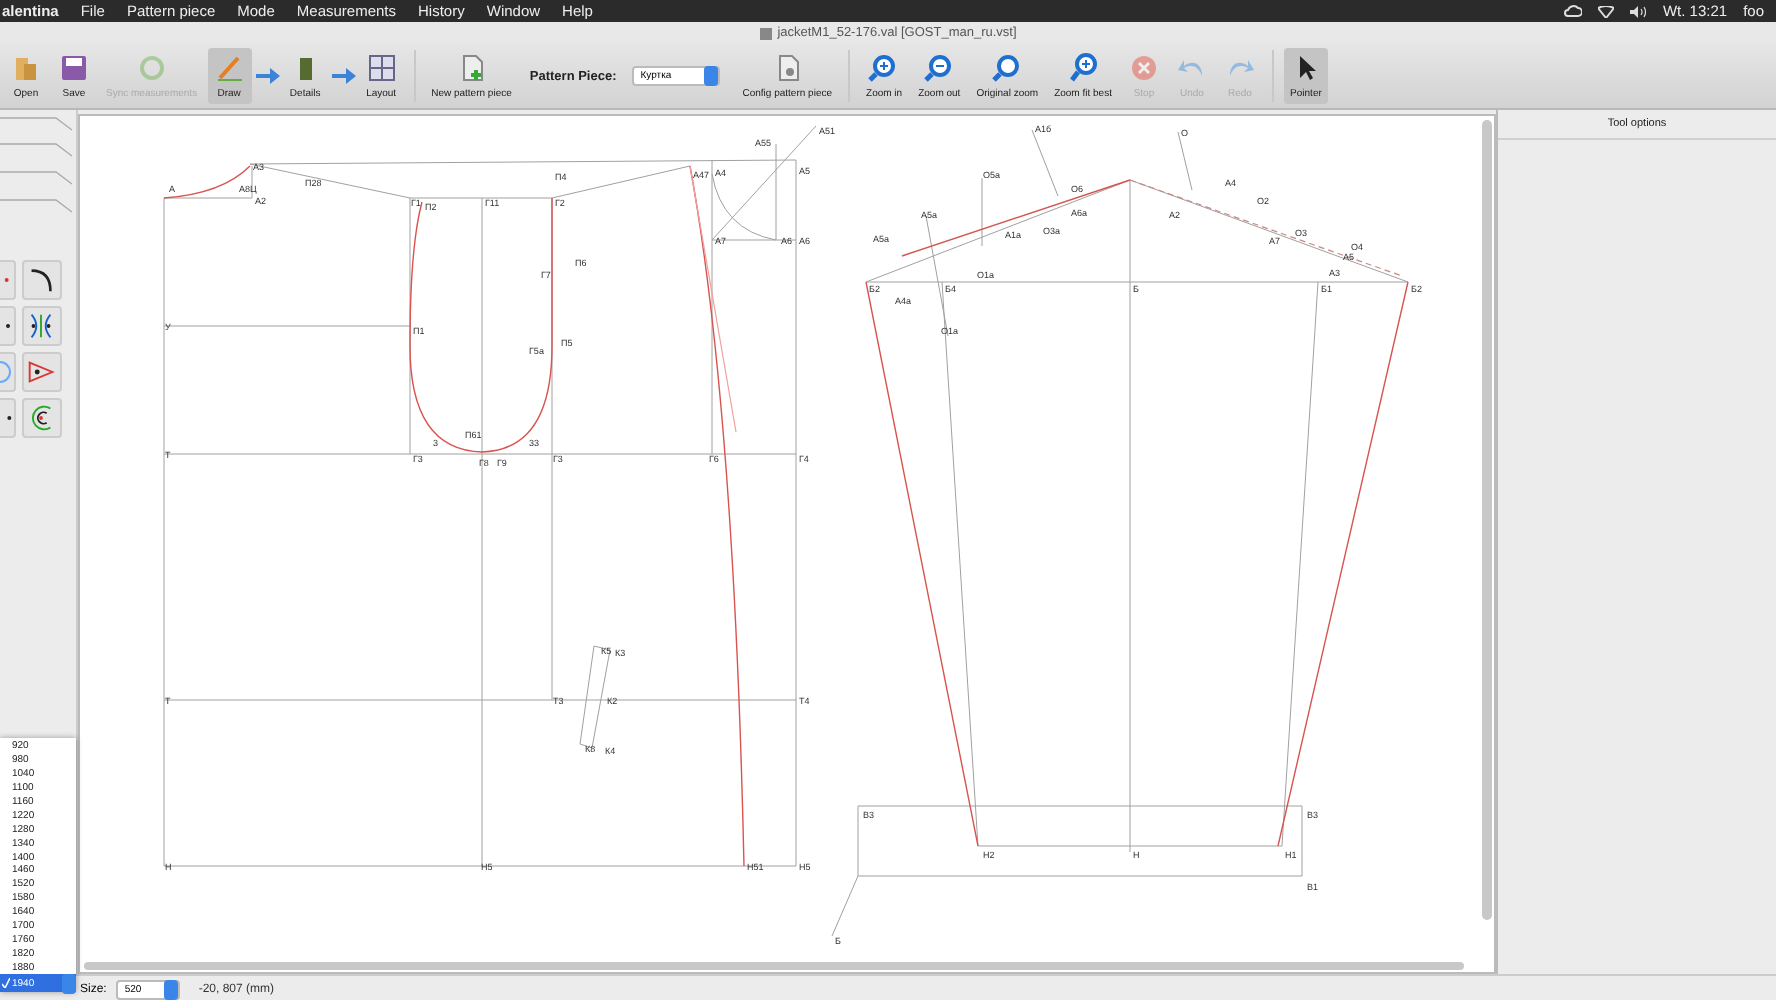  What do you see at coordinates (774, 966) in the screenshot?
I see `horizontal-scrollbar` at bounding box center [774, 966].